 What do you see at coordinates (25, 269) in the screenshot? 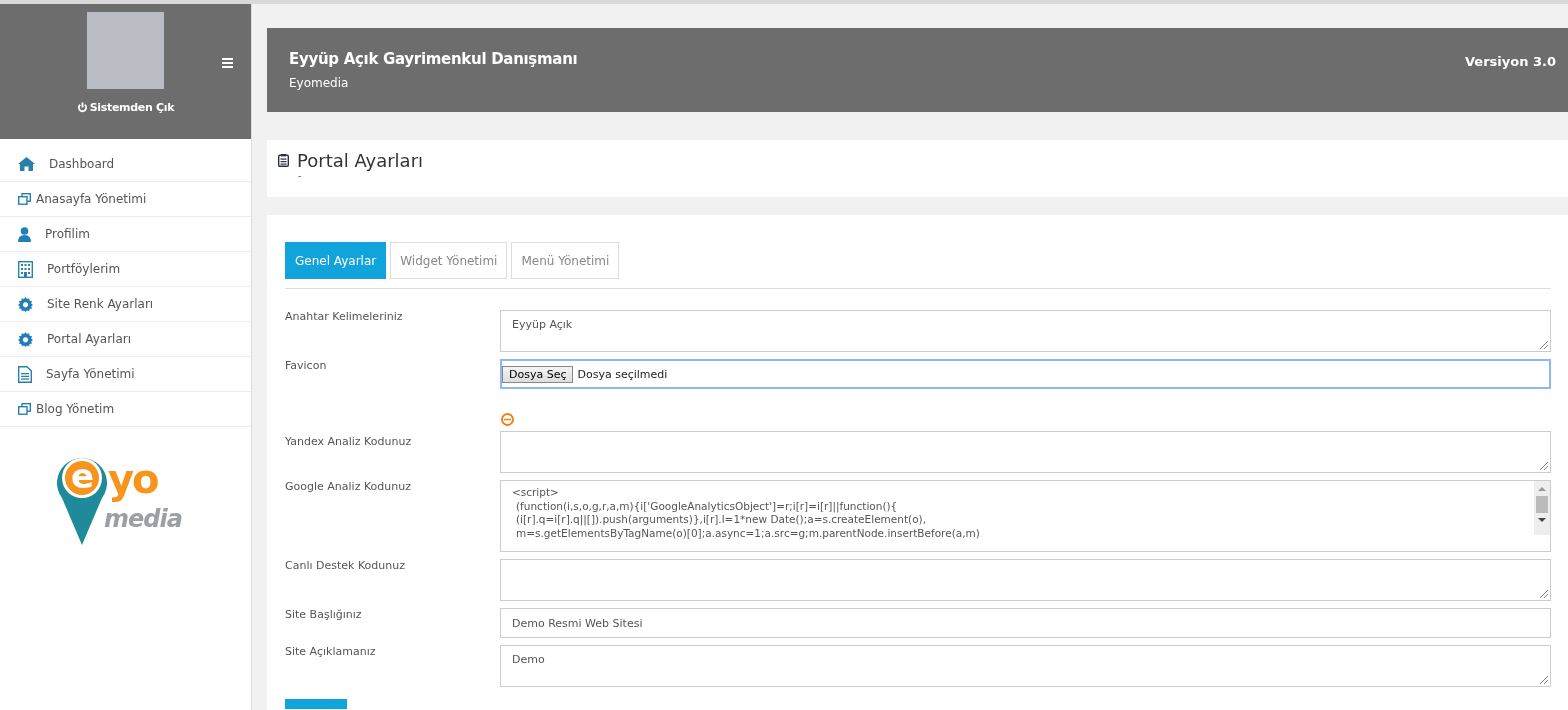
I see `building-icon` at bounding box center [25, 269].